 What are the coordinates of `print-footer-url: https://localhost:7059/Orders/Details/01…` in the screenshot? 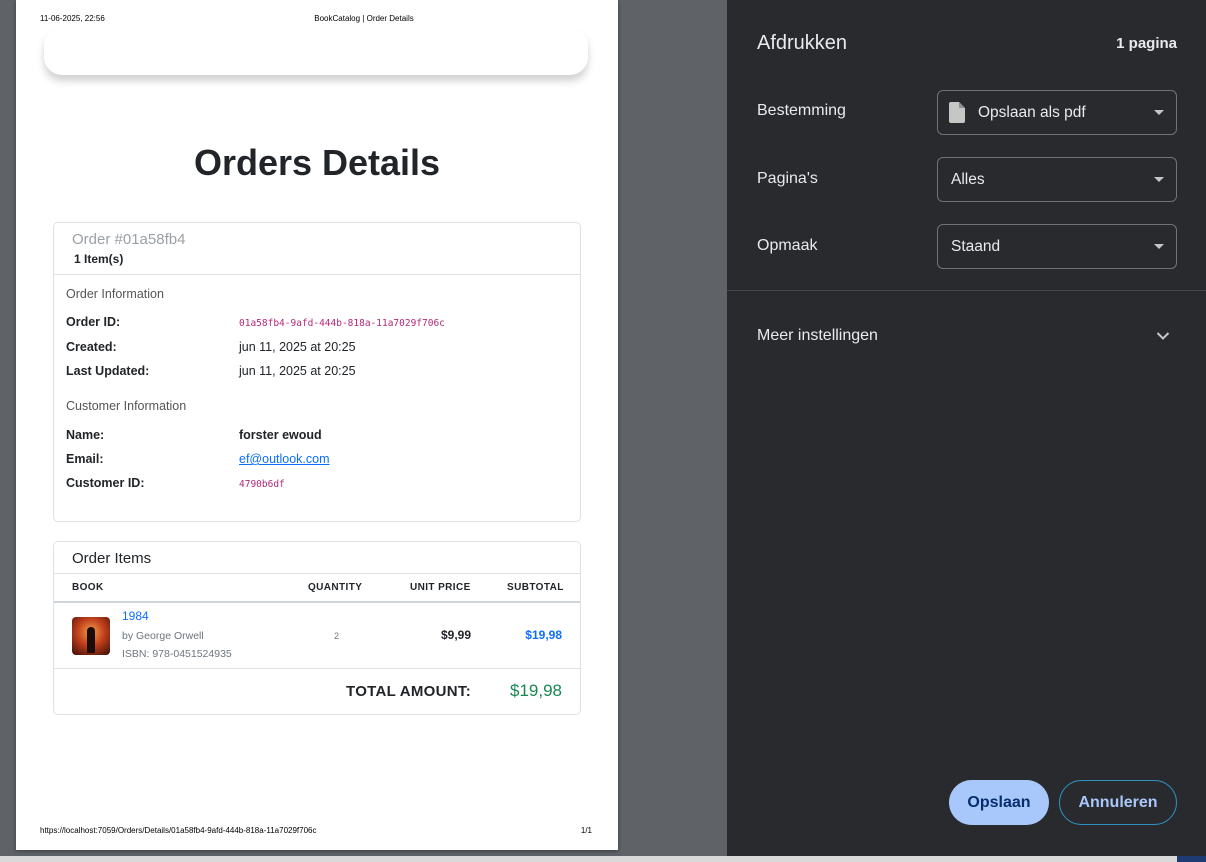 It's located at (178, 830).